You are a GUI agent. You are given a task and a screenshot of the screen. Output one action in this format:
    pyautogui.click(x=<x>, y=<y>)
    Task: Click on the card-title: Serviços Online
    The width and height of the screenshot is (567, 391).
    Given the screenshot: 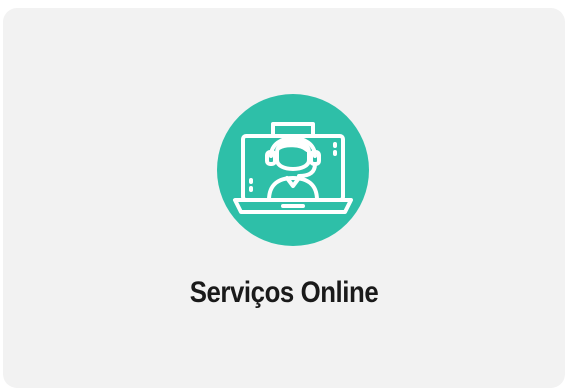 What is the action you would take?
    pyautogui.click(x=284, y=292)
    